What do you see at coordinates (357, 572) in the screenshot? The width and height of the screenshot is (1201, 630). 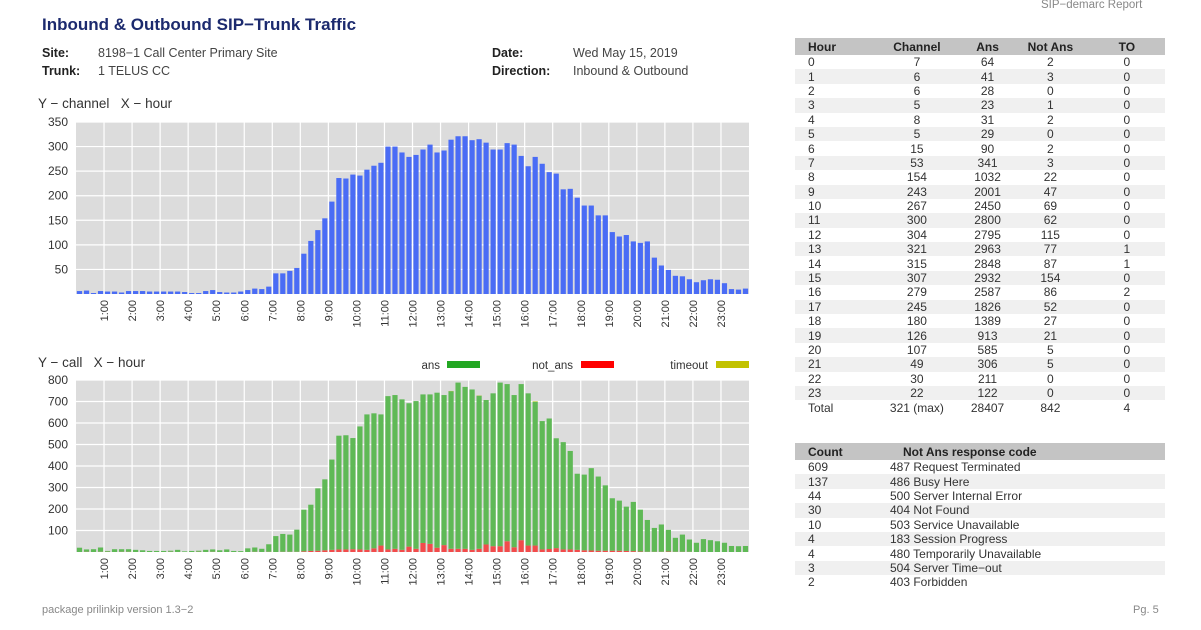 I see `x-tick-label: 10:00` at bounding box center [357, 572].